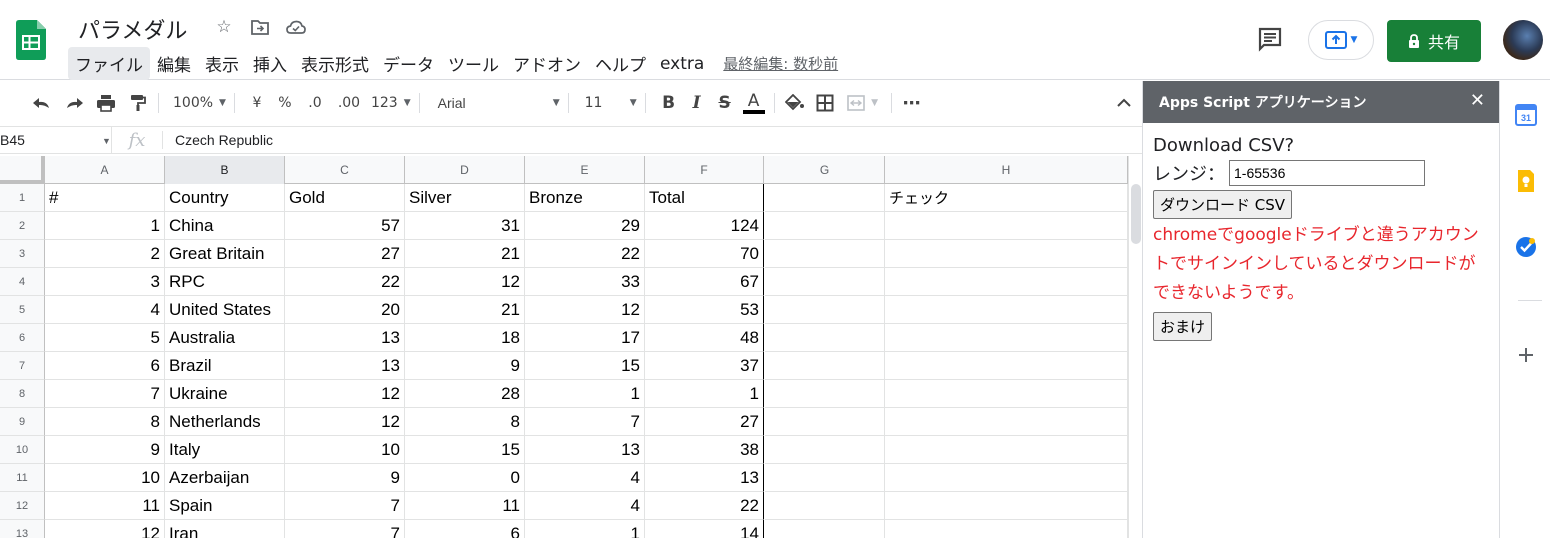 The width and height of the screenshot is (1550, 538). What do you see at coordinates (669, 103) in the screenshot?
I see `bold-icon: B` at bounding box center [669, 103].